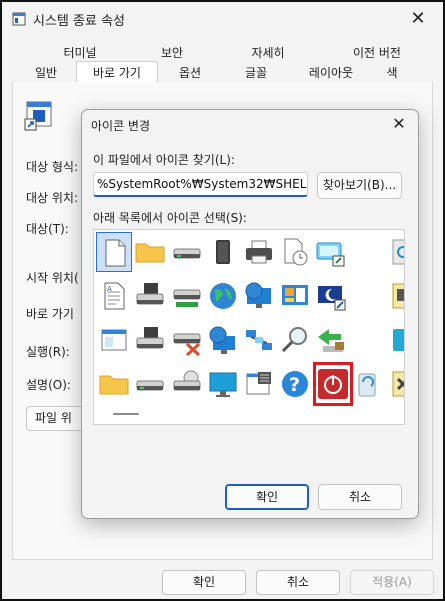  What do you see at coordinates (79, 21) in the screenshot?
I see `window-title: 시스템 종료 속성` at bounding box center [79, 21].